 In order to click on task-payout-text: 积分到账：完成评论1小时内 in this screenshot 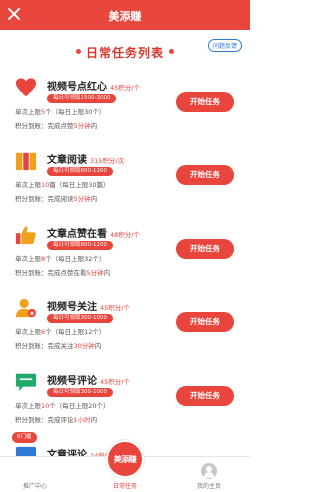, I will do `click(56, 420)`.